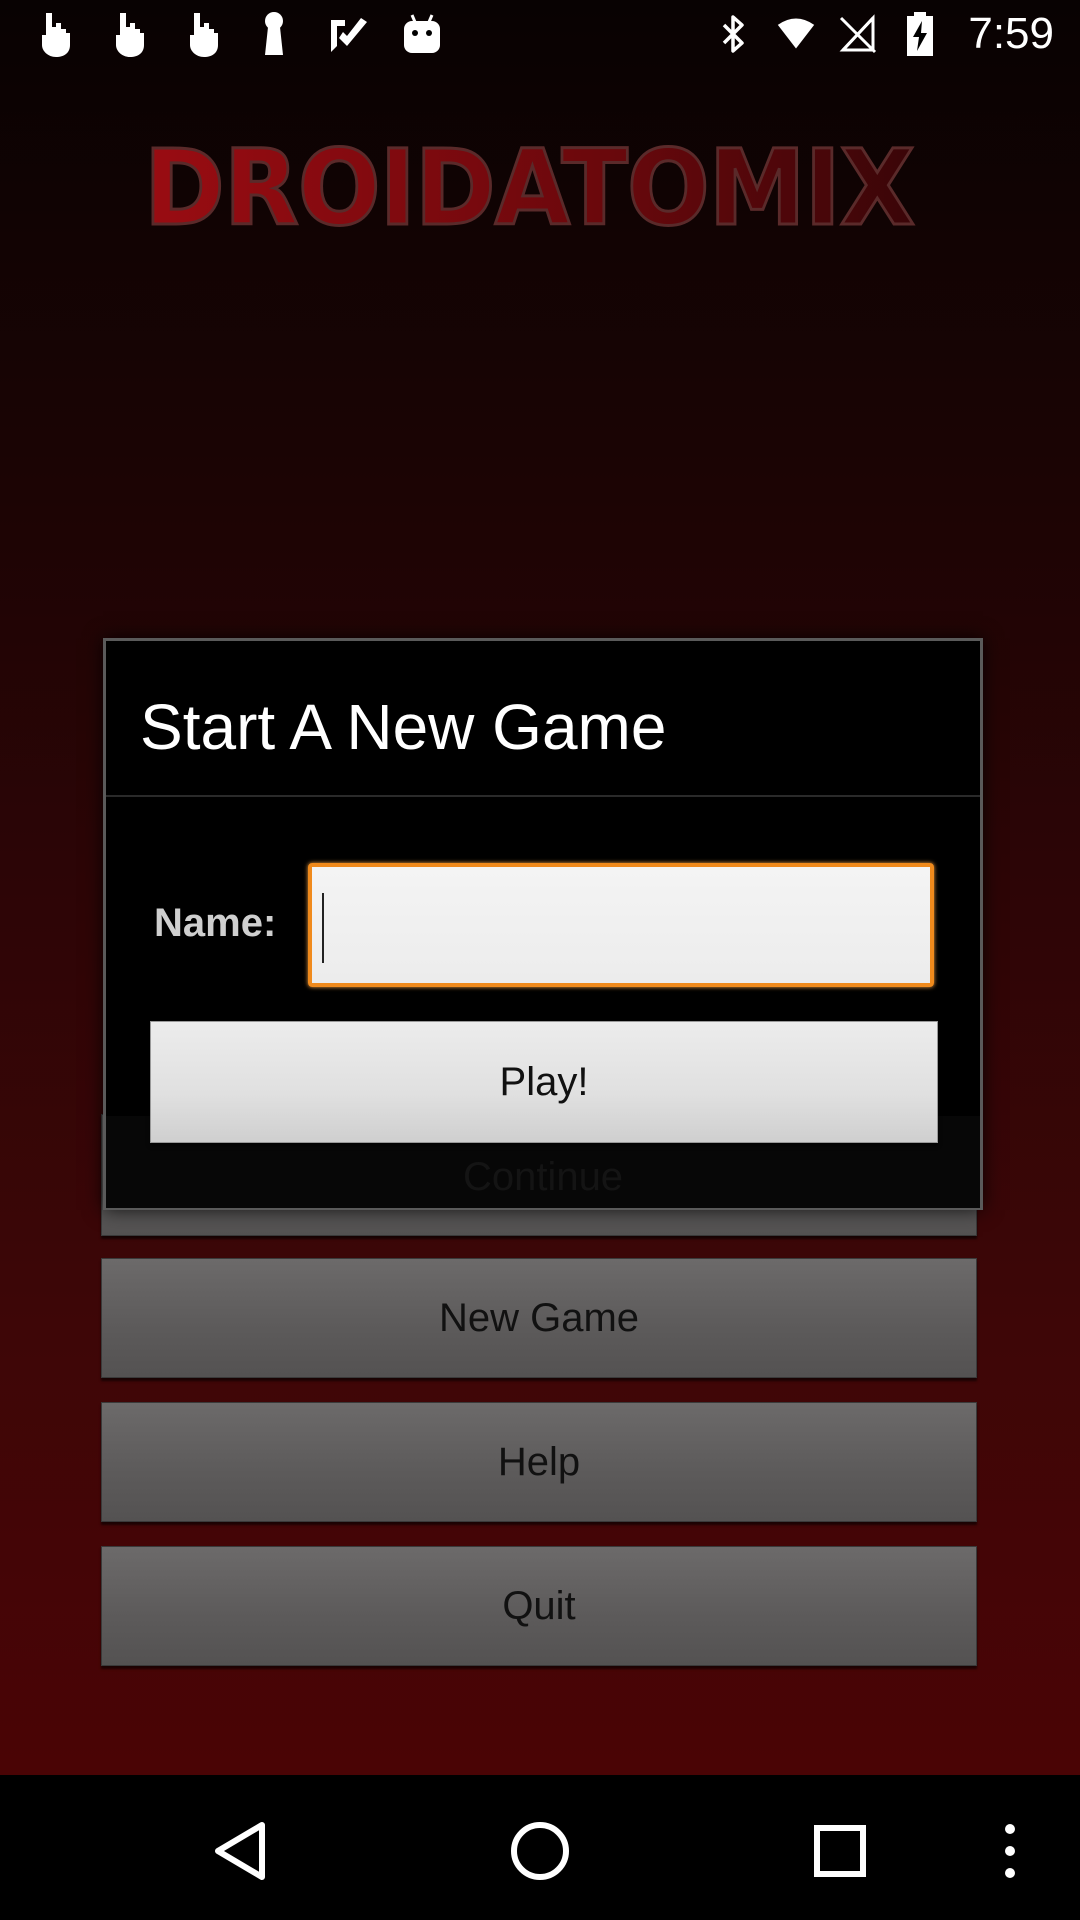 This screenshot has height=1920, width=1080. I want to click on android-icon, so click(422, 34).